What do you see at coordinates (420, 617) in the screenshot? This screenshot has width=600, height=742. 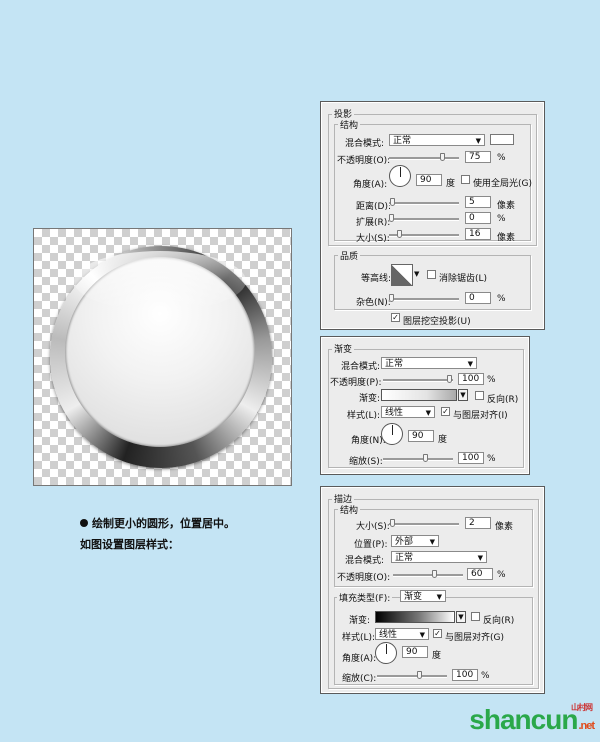 I see `stroke-gradient-picker: ▼` at bounding box center [420, 617].